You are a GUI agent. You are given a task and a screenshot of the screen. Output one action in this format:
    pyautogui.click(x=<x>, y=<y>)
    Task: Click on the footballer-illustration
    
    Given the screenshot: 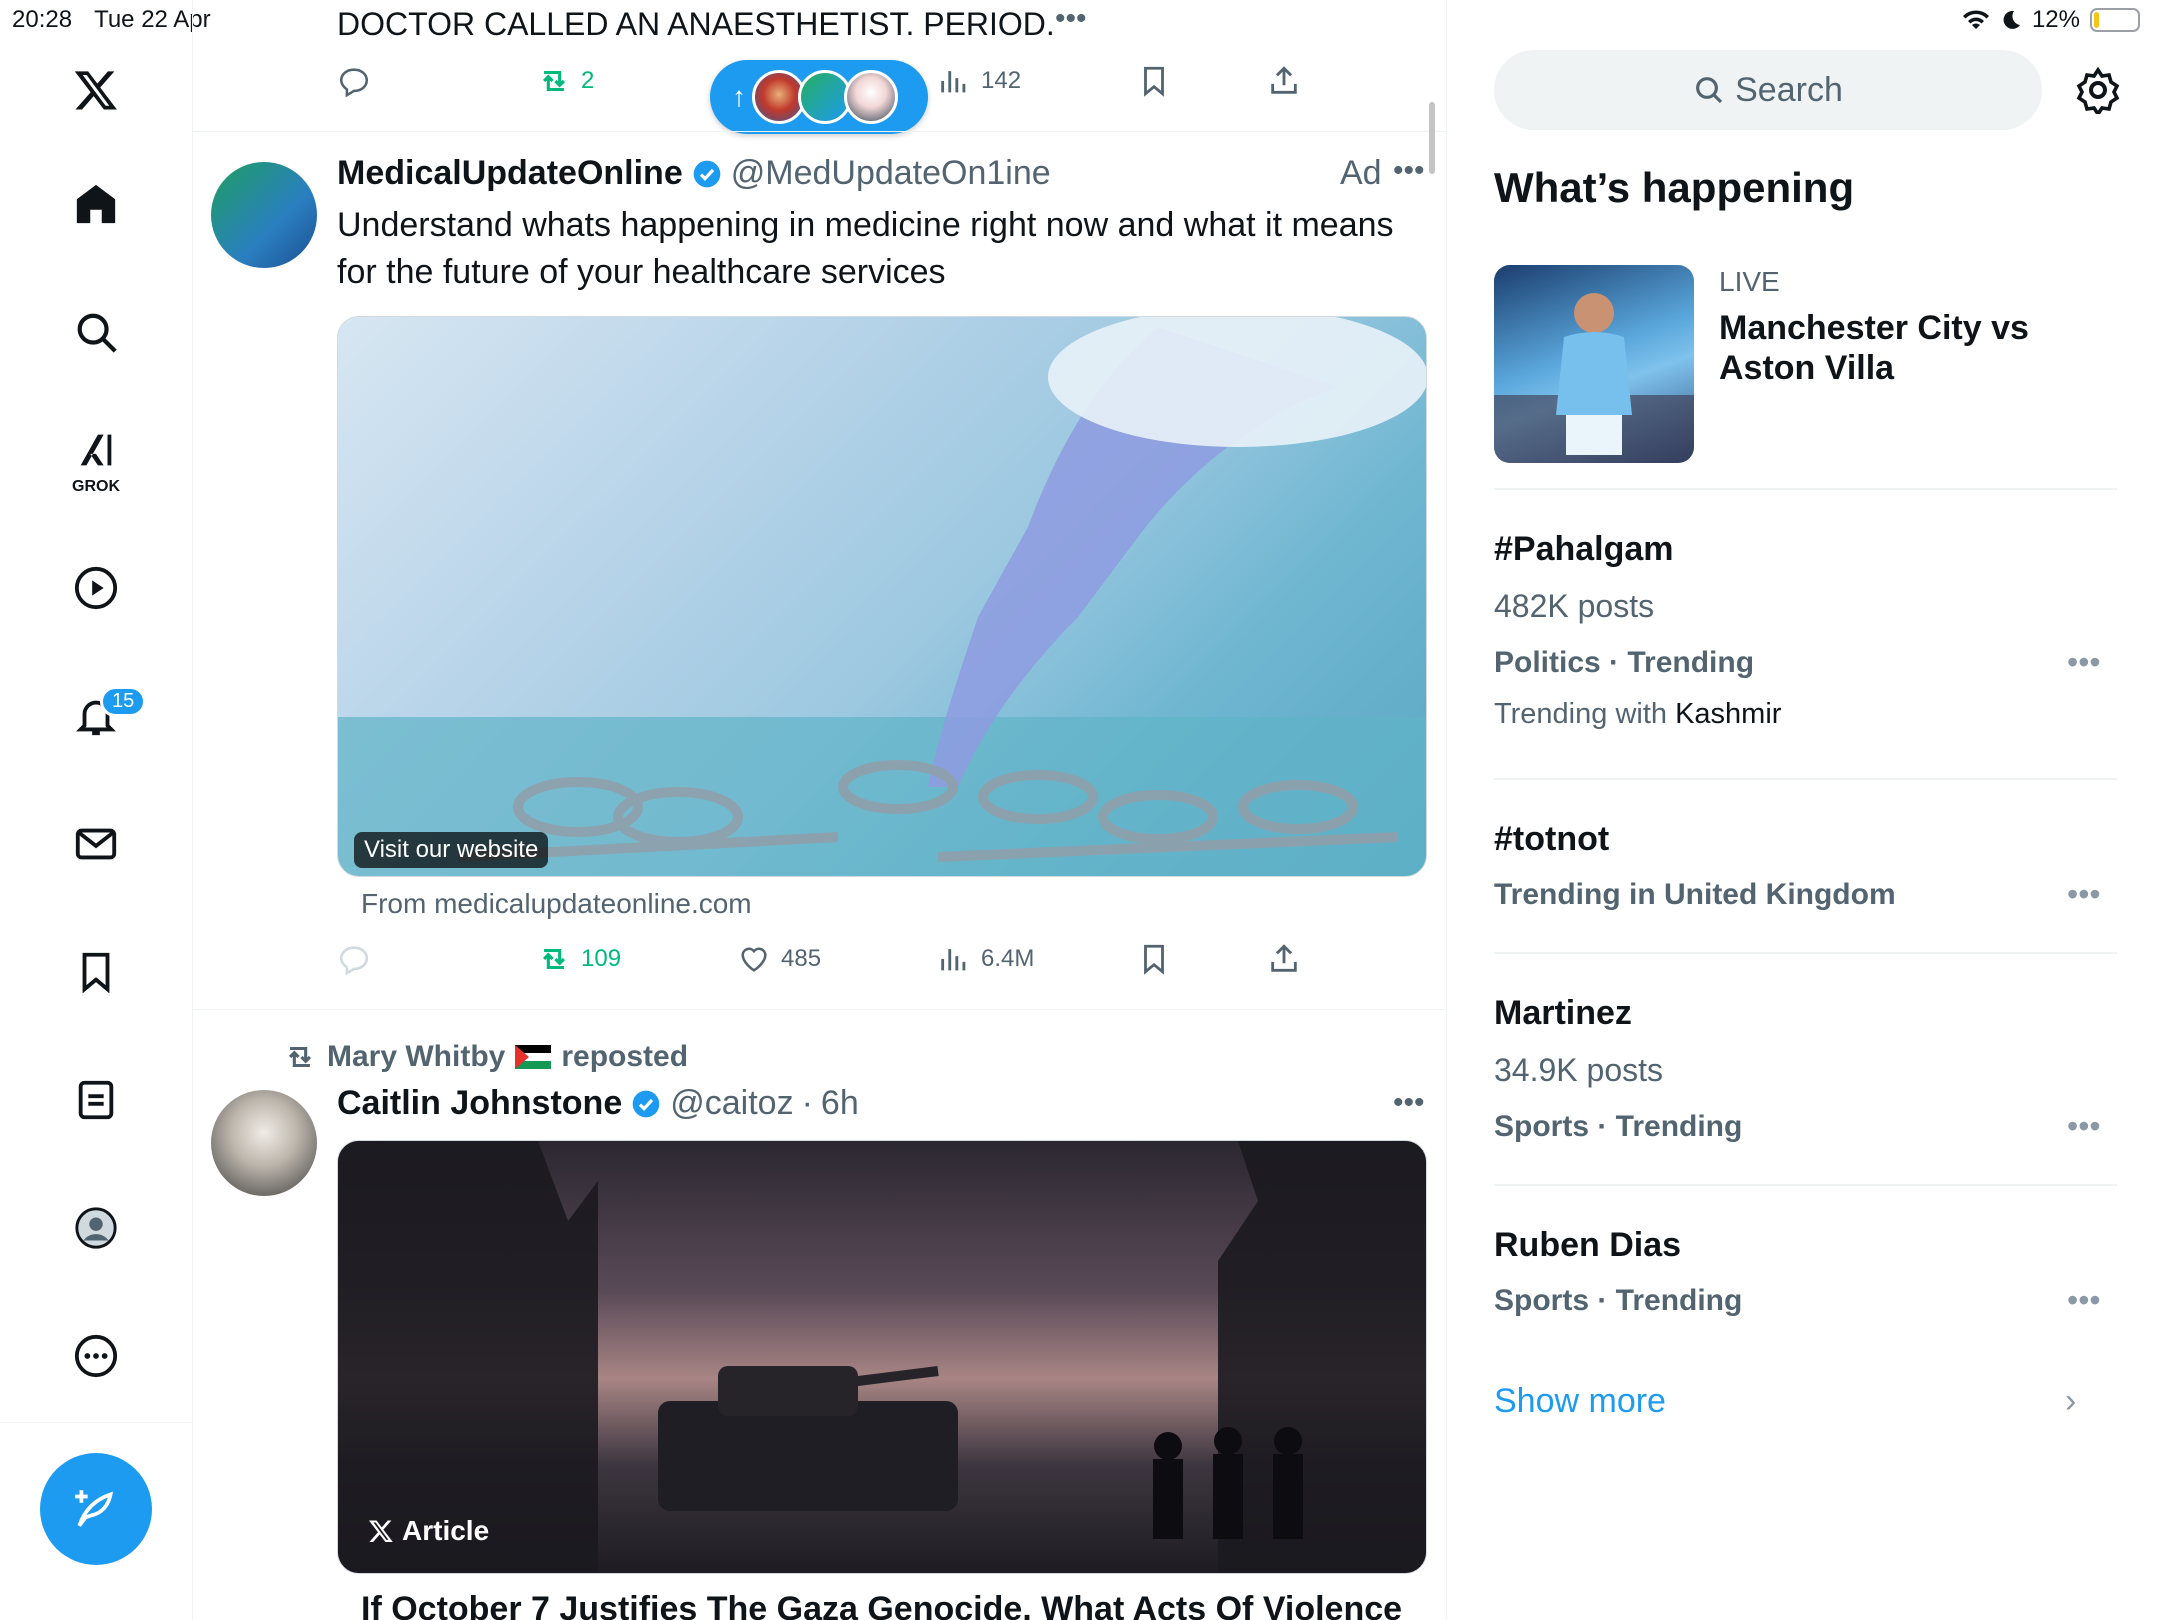 What is the action you would take?
    pyautogui.click(x=1594, y=378)
    